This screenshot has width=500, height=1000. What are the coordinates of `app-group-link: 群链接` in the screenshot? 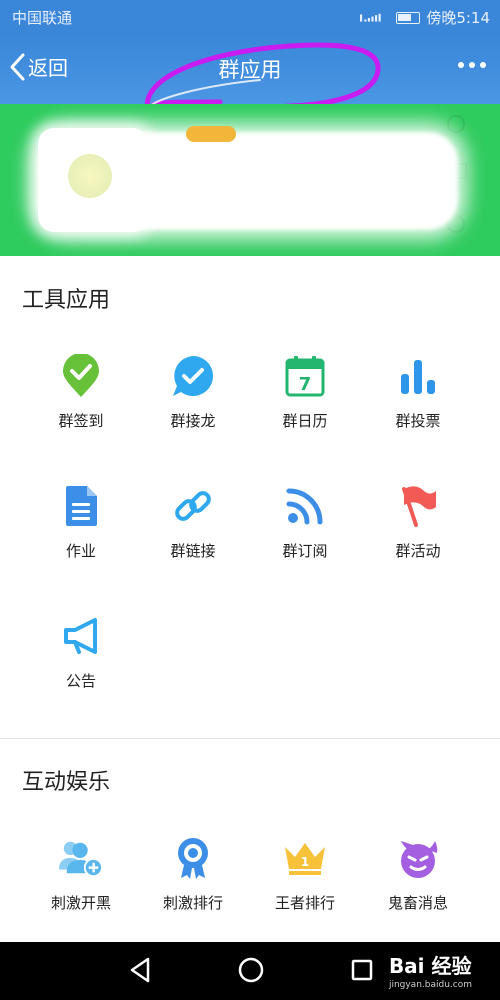 It's located at (193, 522).